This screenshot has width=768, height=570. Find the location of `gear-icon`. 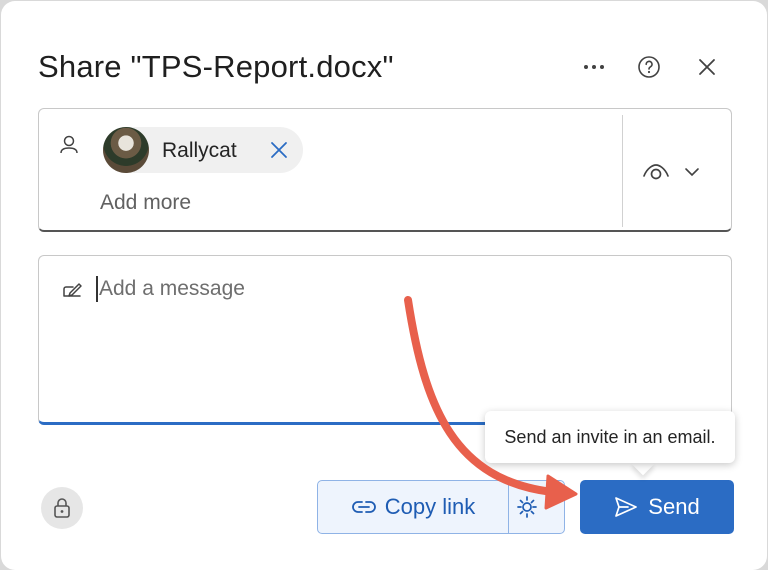

gear-icon is located at coordinates (527, 507).